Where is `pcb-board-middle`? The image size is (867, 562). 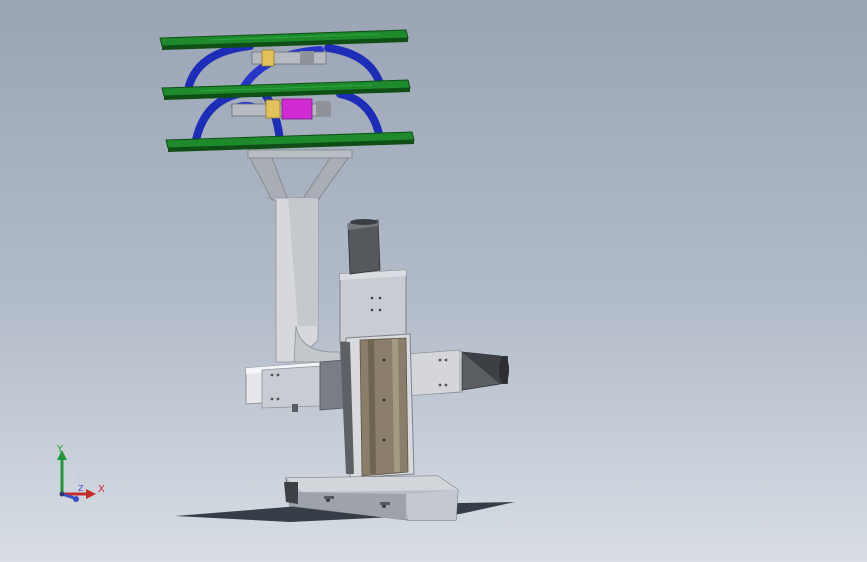 pcb-board-middle is located at coordinates (286, 89).